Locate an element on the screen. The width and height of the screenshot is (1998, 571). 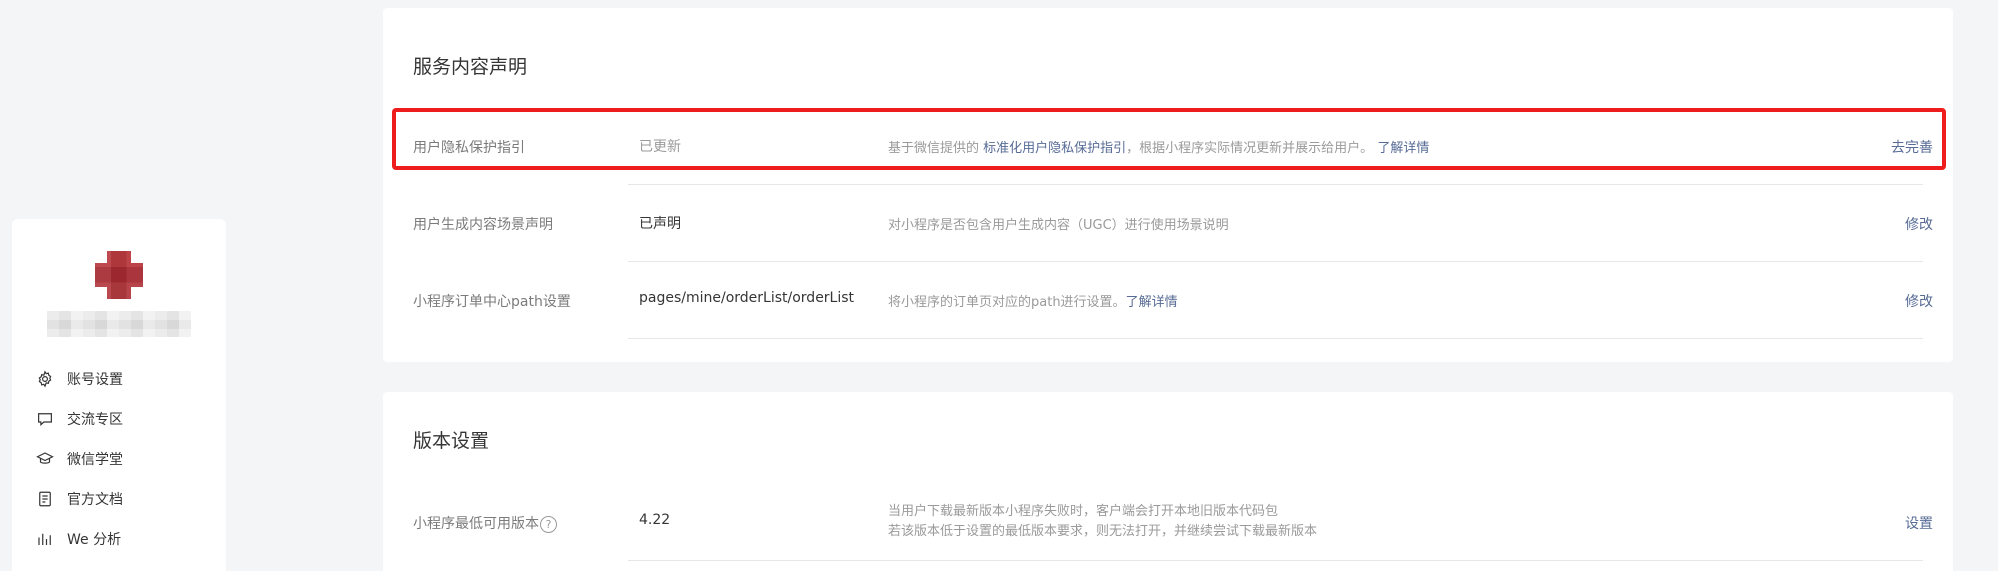
graduation-cap-icon is located at coordinates (45, 459).